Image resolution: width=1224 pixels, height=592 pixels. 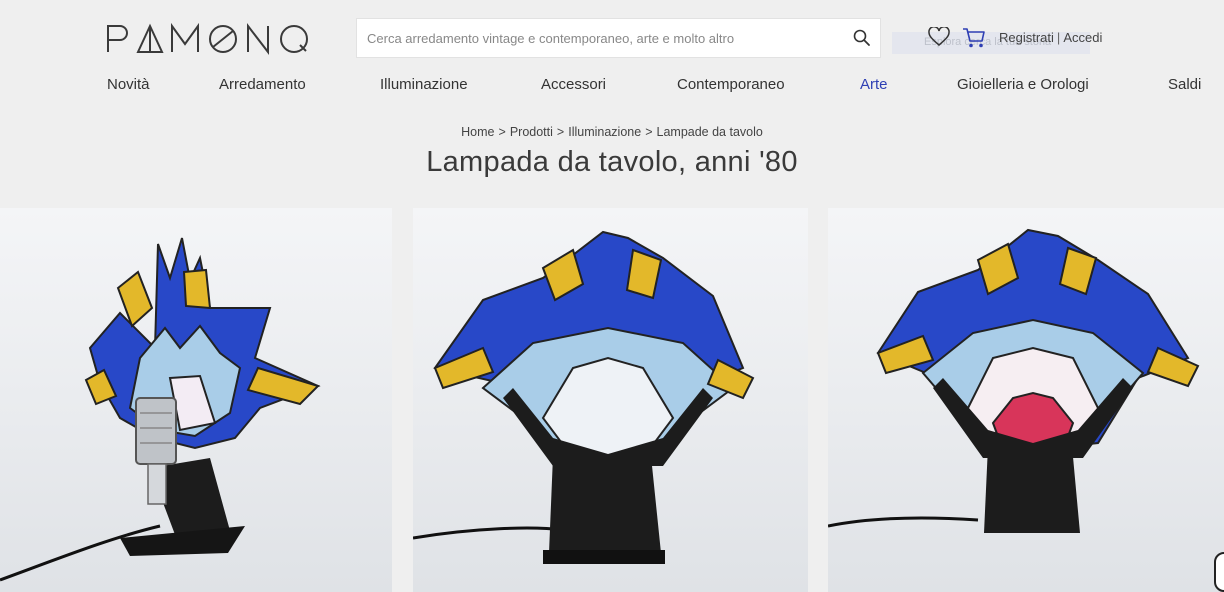 What do you see at coordinates (939, 36) in the screenshot?
I see `heart-icon` at bounding box center [939, 36].